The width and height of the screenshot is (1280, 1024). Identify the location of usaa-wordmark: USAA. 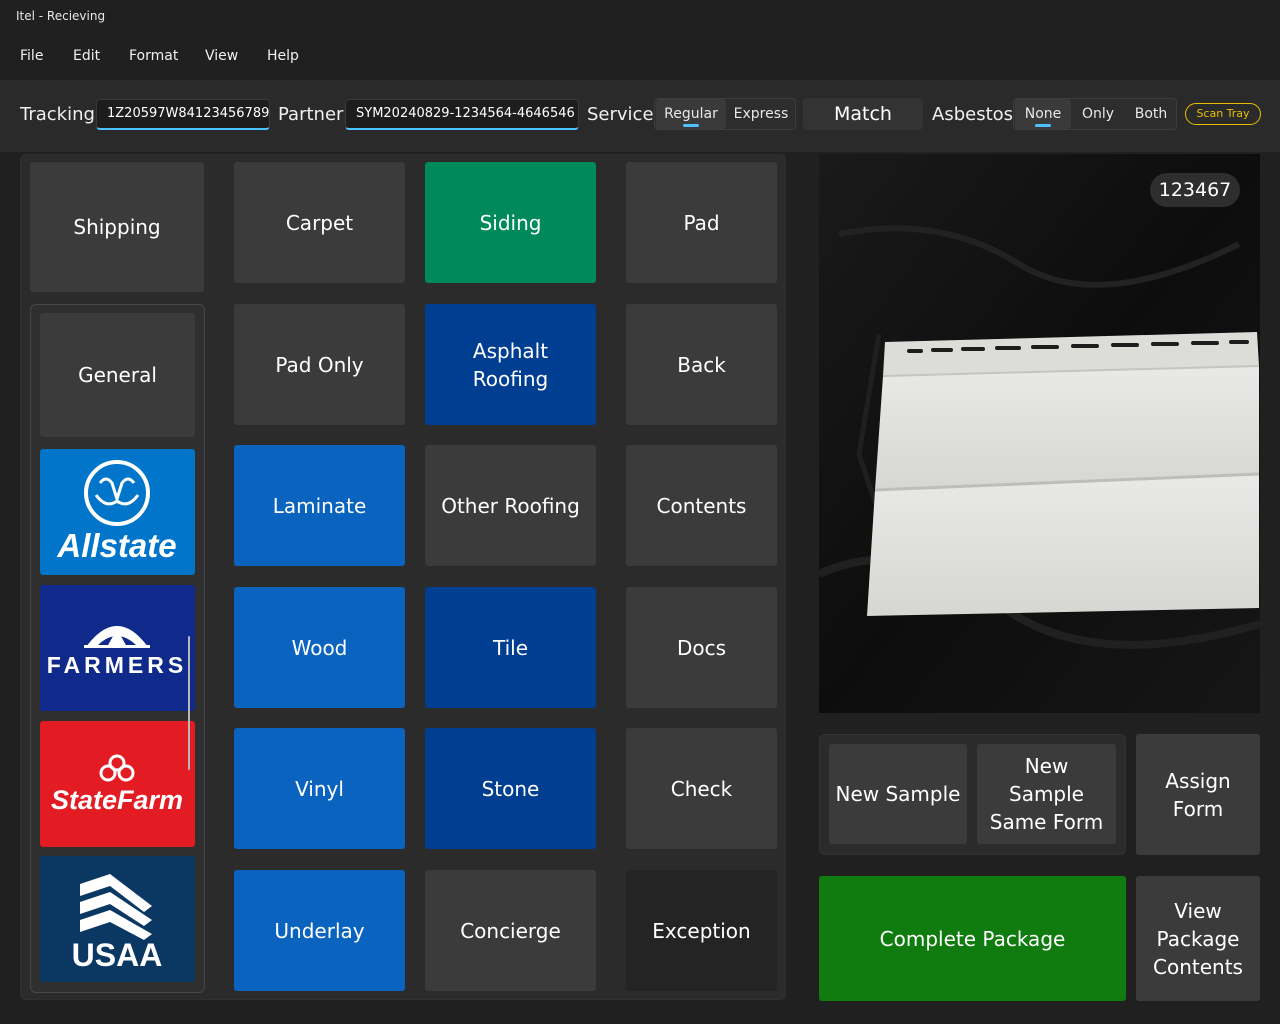
(117, 955).